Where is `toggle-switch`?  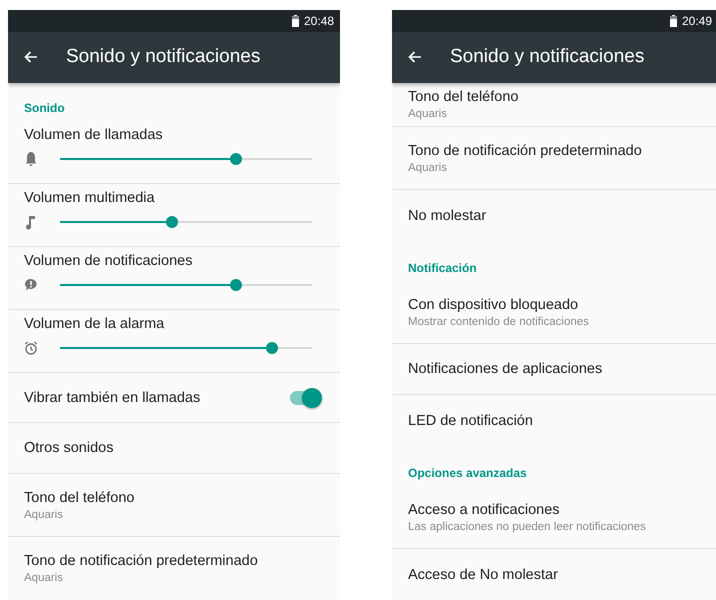
toggle-switch is located at coordinates (305, 397).